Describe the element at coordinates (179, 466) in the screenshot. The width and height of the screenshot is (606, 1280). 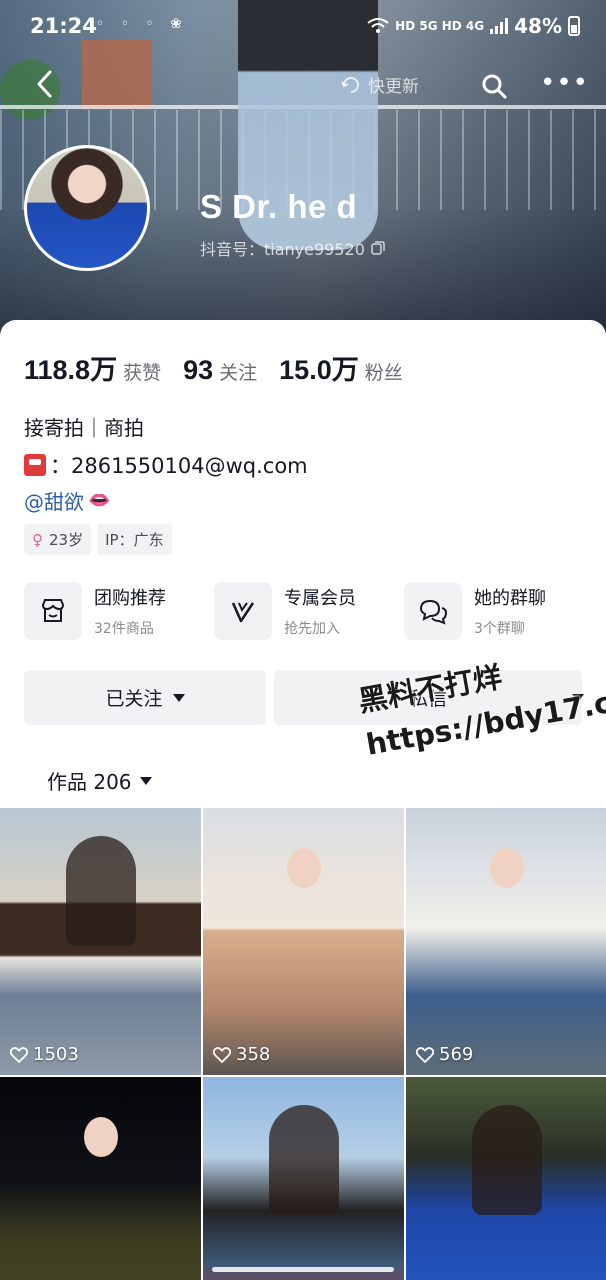
I see `bio-email: ：2861550104@wq.com` at that location.